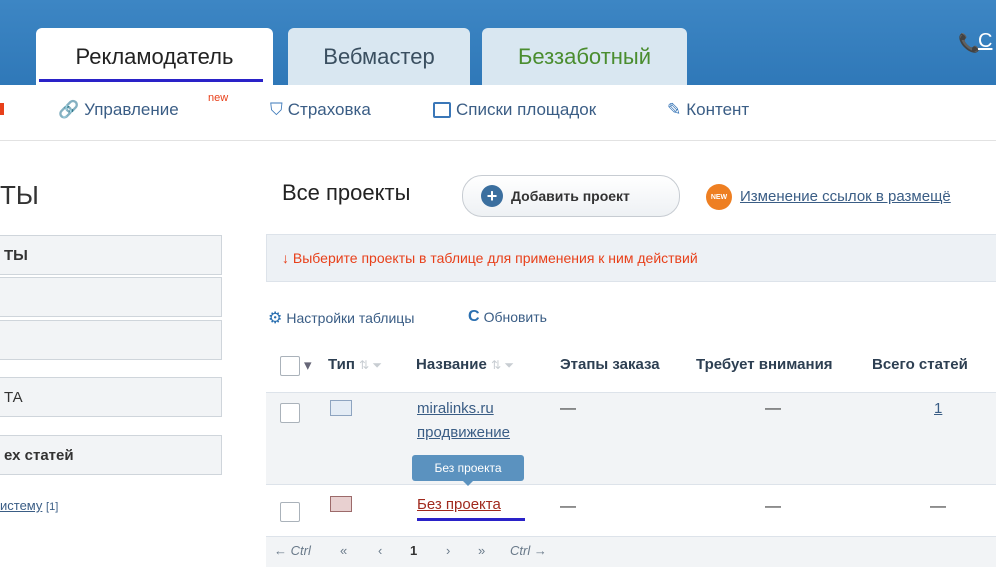 This screenshot has width=996, height=567. I want to click on subnav-item-label: Списки площадок, so click(526, 109).